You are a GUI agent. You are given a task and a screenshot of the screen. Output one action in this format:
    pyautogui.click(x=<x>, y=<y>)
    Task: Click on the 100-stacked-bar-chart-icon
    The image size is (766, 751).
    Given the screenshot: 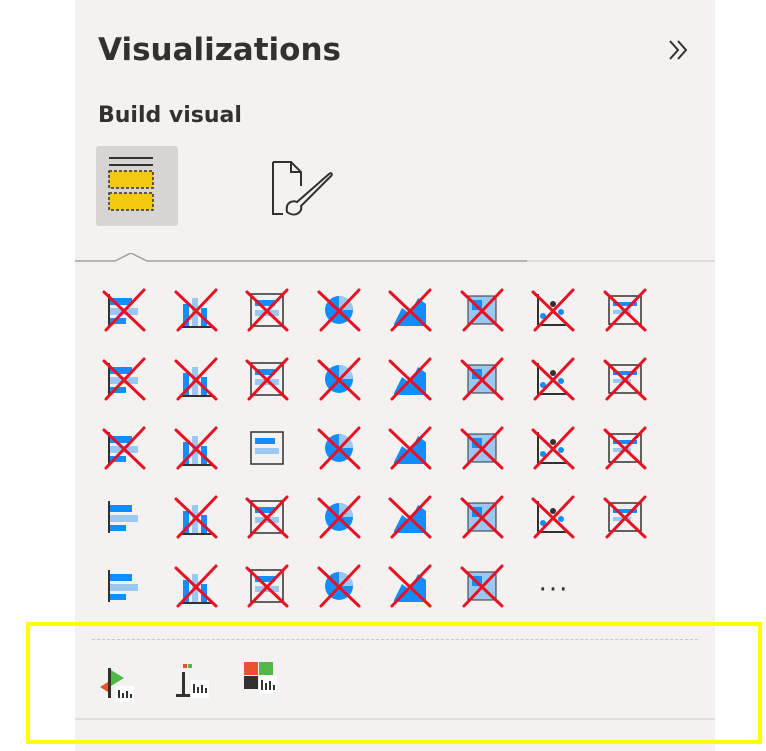 What is the action you would take?
    pyautogui.click(x=410, y=310)
    